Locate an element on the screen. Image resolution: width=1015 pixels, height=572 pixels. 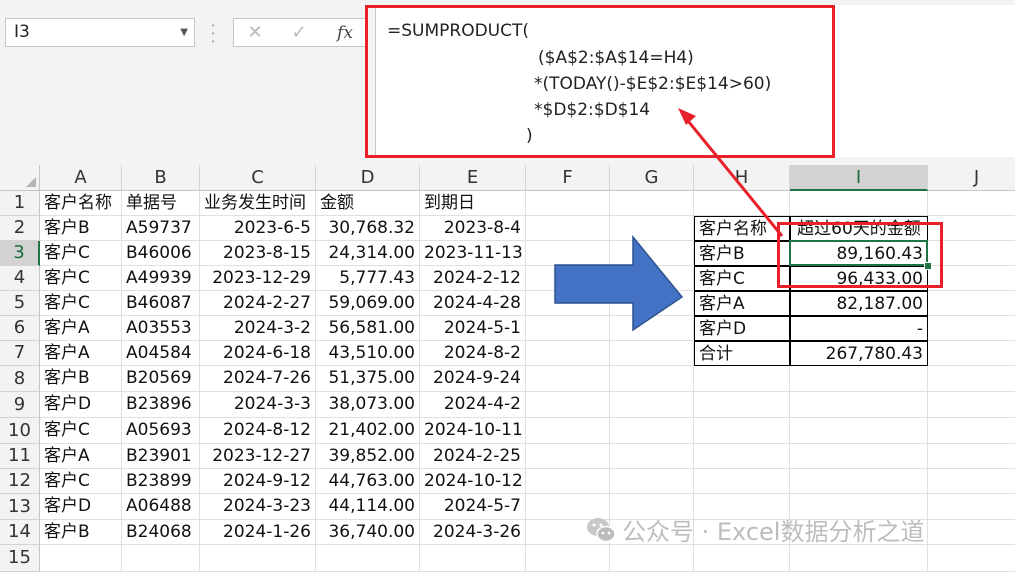
table-cell: 2024-3-26 is located at coordinates (473, 532).